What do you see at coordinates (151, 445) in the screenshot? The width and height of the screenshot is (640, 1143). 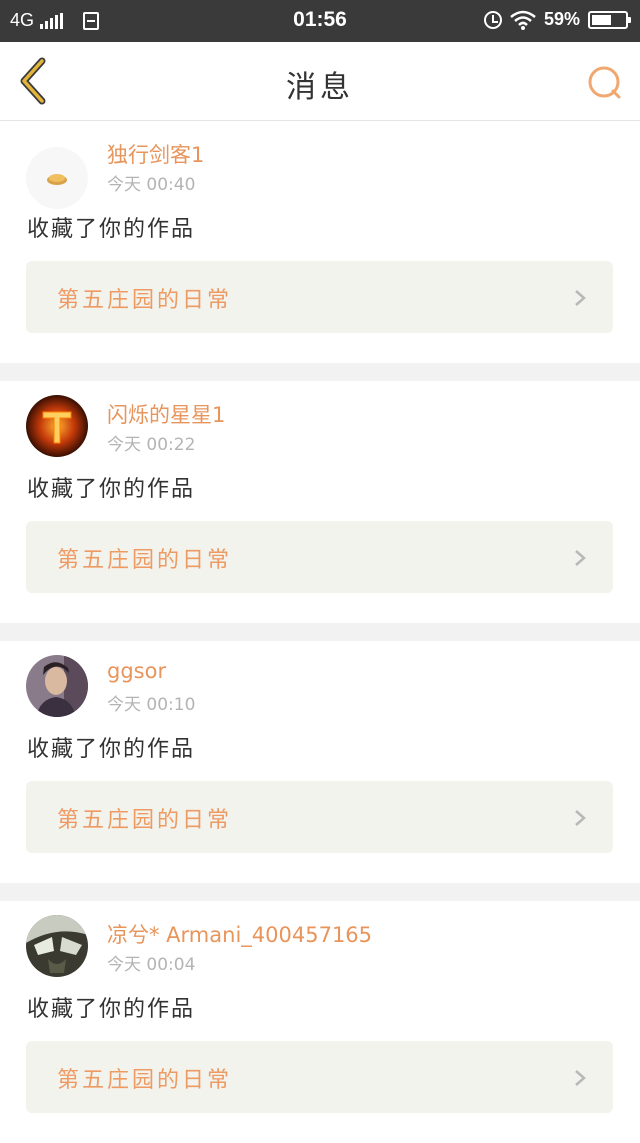 I see `timestamp: 今天 00:22` at bounding box center [151, 445].